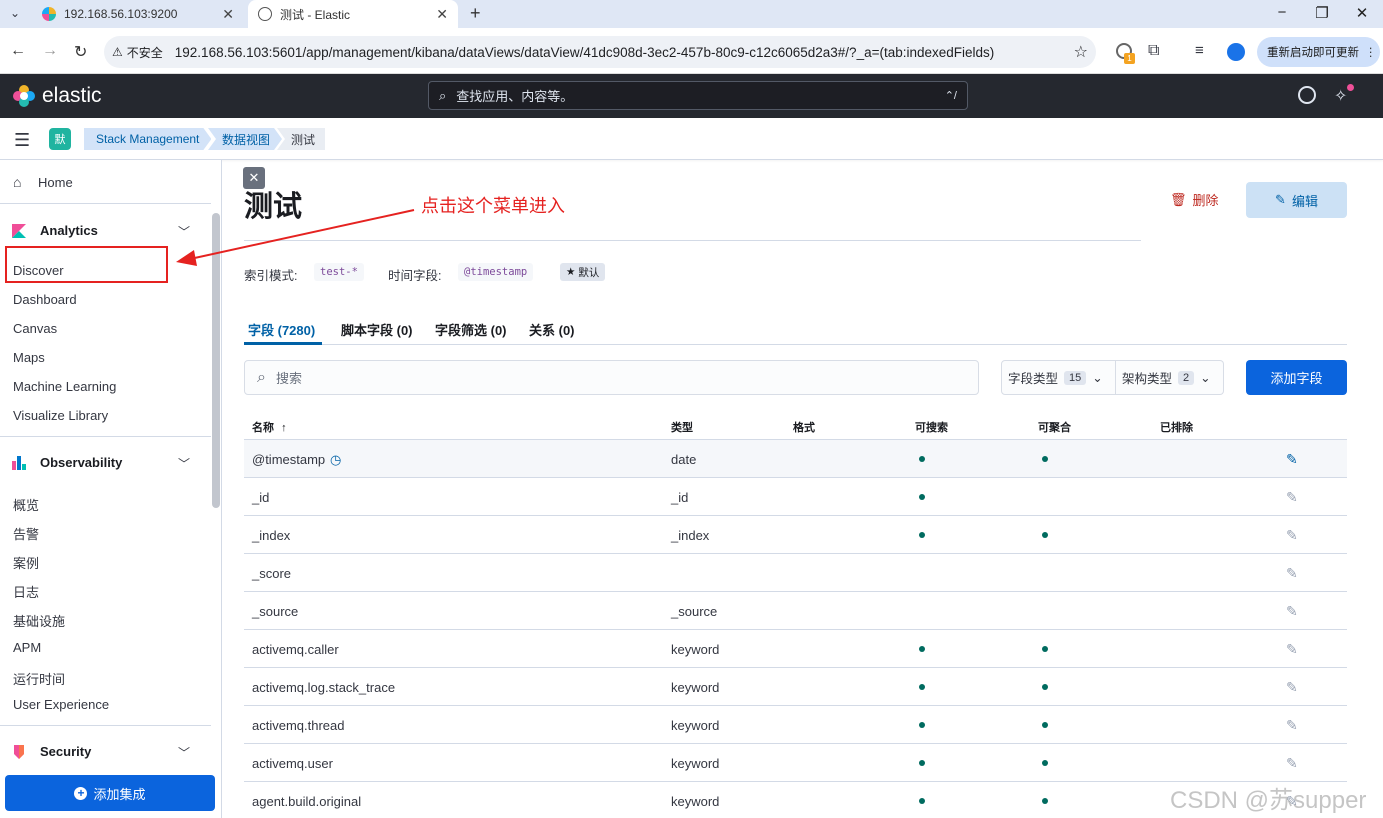 The height and width of the screenshot is (818, 1383). What do you see at coordinates (1296, 377) in the screenshot?
I see `add-field-button: 添加字段` at bounding box center [1296, 377].